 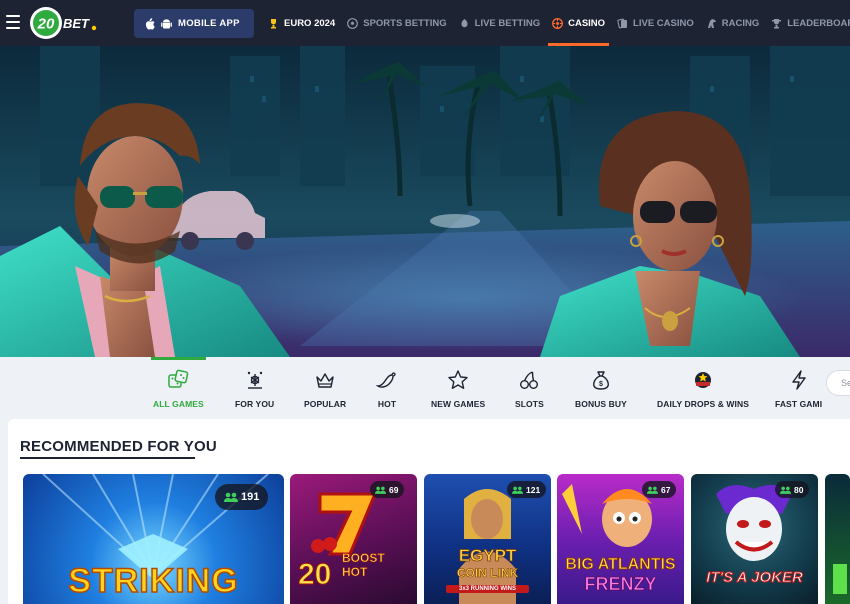 I want to click on player-count: 69, so click(x=394, y=489).